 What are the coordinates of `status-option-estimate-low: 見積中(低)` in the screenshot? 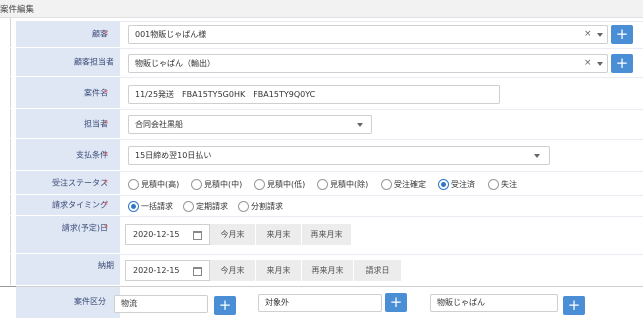 It's located at (279, 184).